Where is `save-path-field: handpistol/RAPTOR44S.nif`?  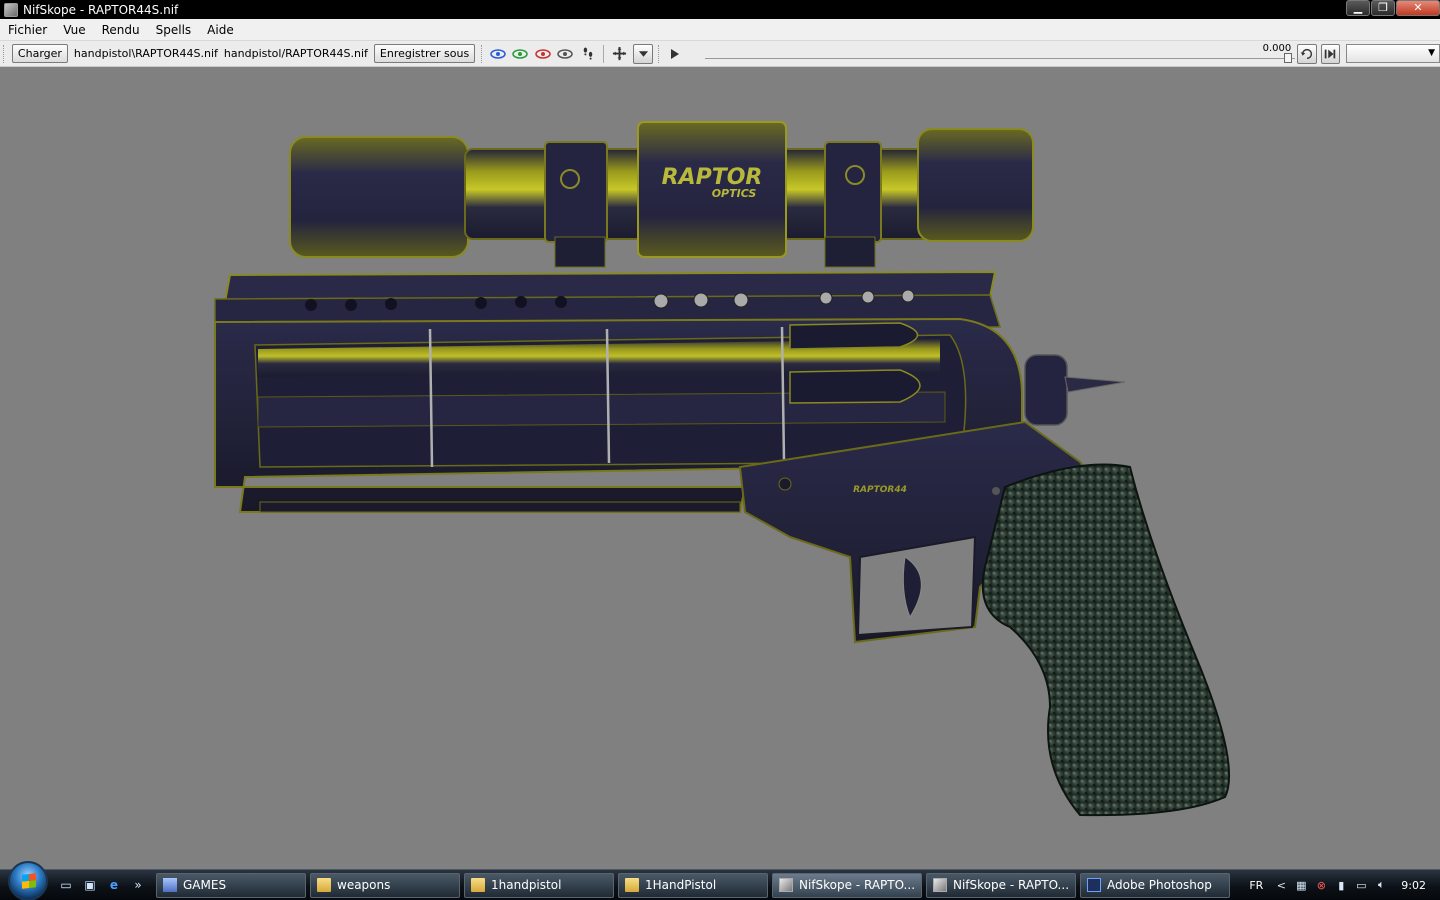
save-path-field: handpistol/RAPTOR44S.nif is located at coordinates (296, 53).